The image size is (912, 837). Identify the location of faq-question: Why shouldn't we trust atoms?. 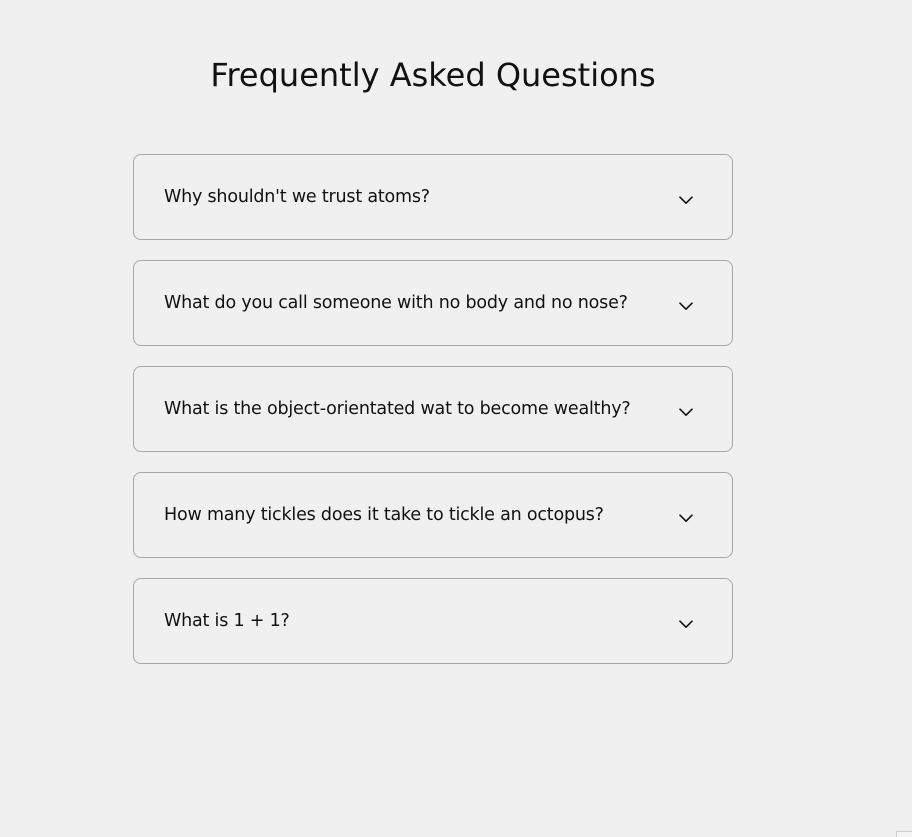
(297, 197).